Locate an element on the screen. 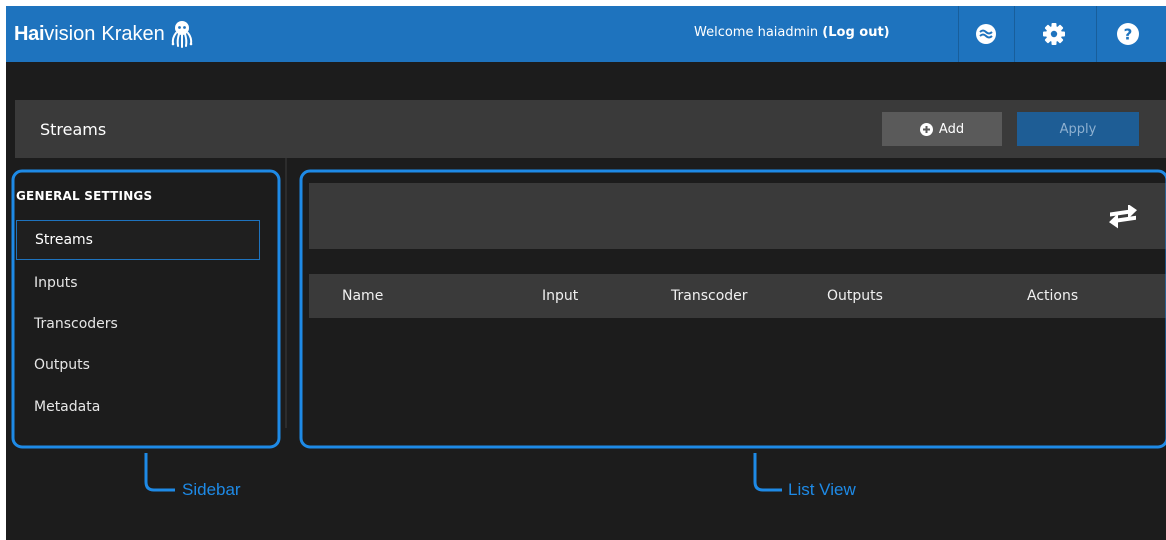 This screenshot has width=1166, height=540. sidebar-item-label: Streams is located at coordinates (64, 240).